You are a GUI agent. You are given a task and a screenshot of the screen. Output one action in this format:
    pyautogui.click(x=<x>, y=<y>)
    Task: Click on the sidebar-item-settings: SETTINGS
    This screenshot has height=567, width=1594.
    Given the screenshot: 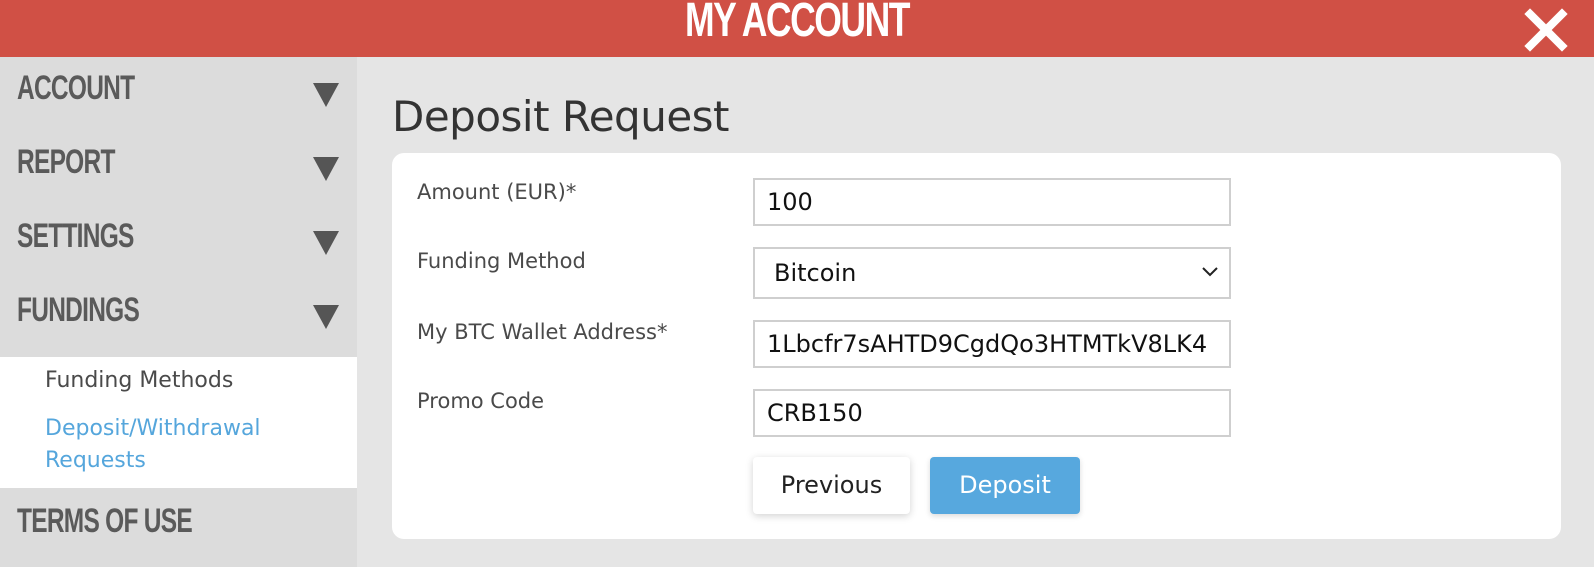 What is the action you would take?
    pyautogui.click(x=178, y=242)
    